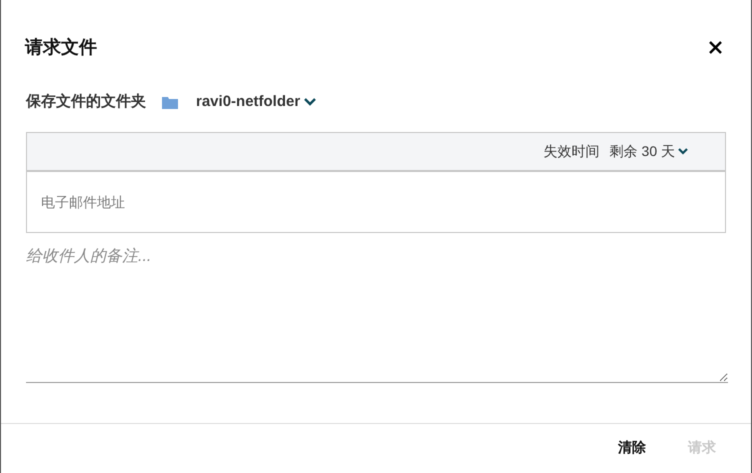  I want to click on dialog-title: 请求文件, so click(61, 47).